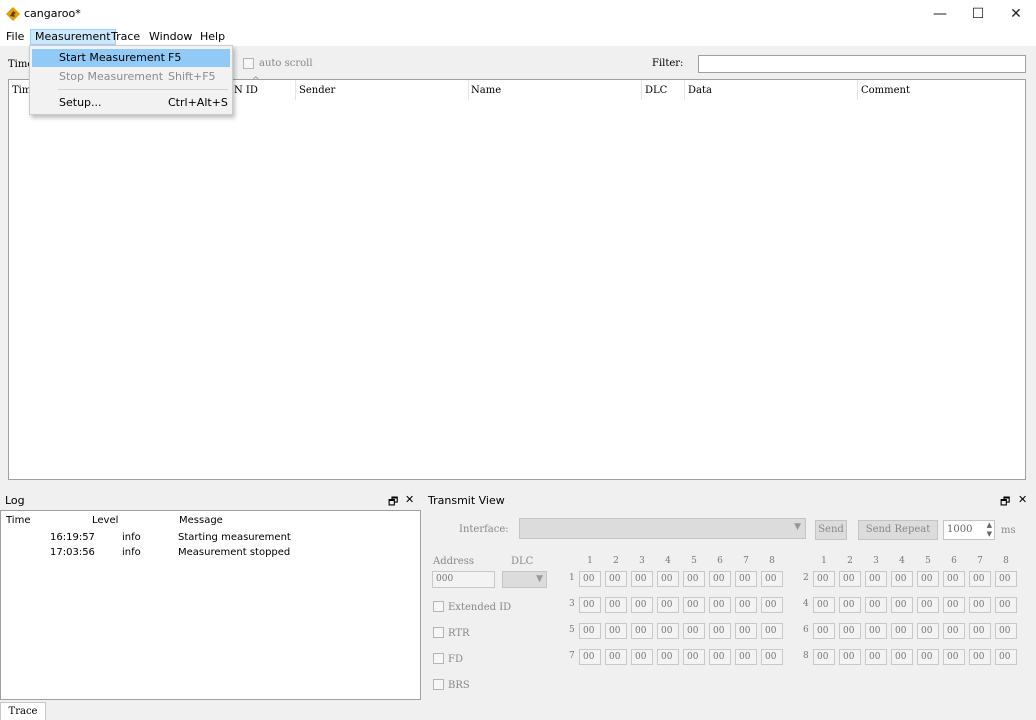 The image size is (1036, 720). I want to click on auto-scroll-checkbox, so click(248, 63).